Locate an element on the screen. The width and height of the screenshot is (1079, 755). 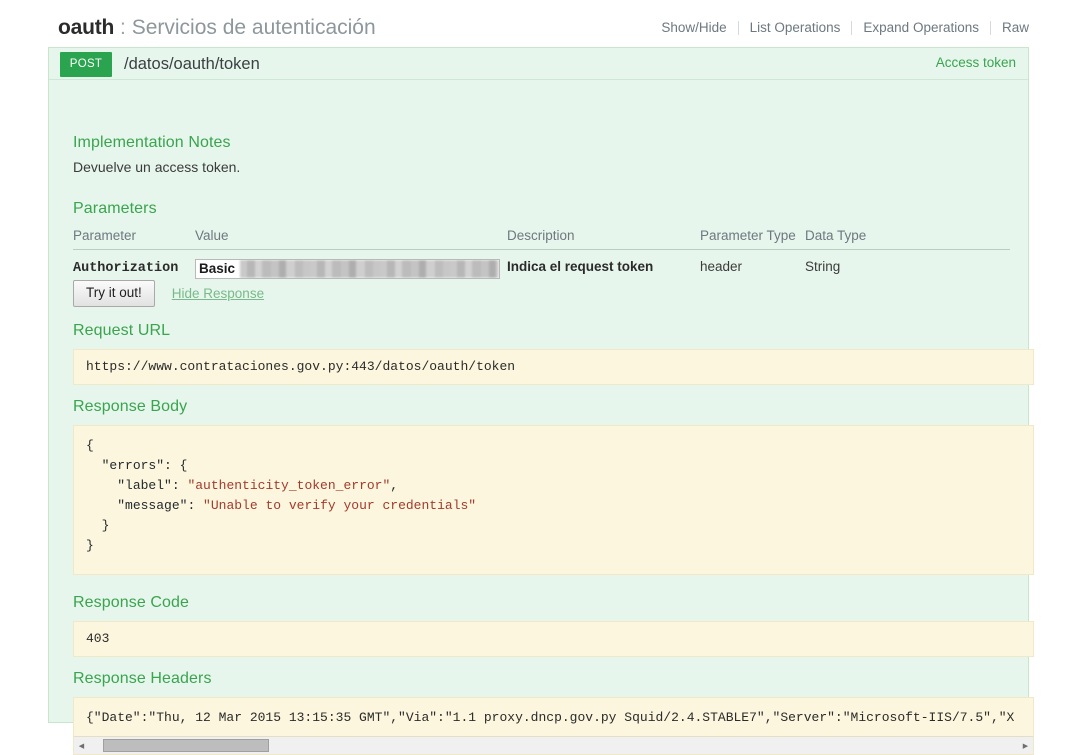
response-code-value: 403 is located at coordinates (553, 639).